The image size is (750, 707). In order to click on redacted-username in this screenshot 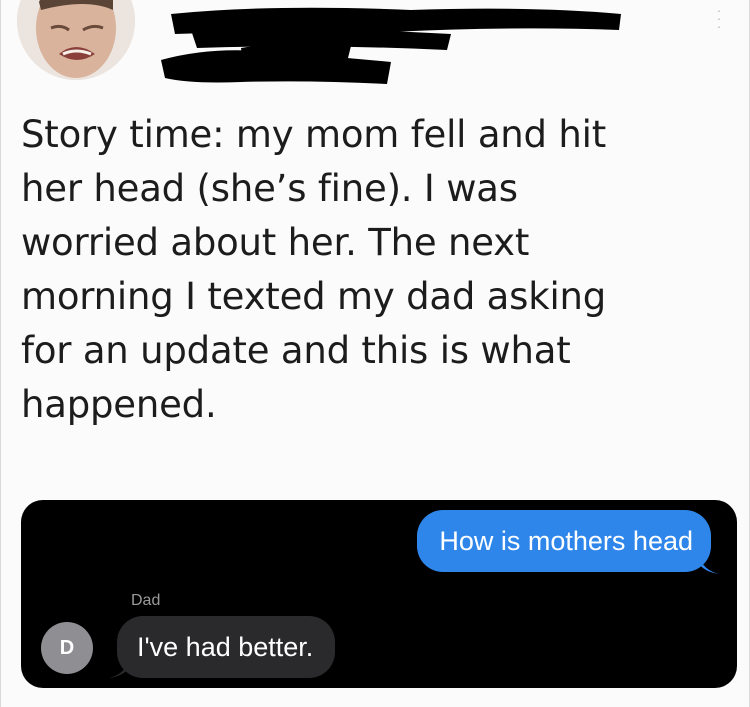, I will do `click(391, 45)`.